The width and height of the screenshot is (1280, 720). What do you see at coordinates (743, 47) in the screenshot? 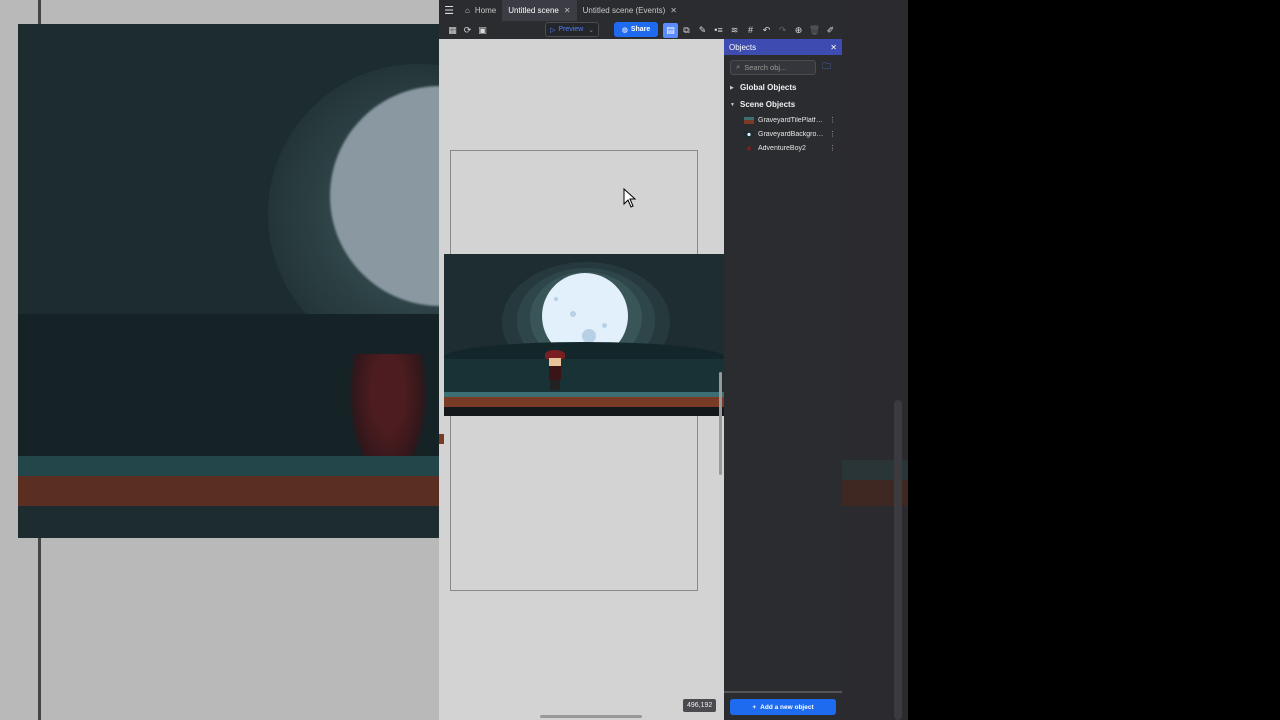
I see `panel-title: Objects` at bounding box center [743, 47].